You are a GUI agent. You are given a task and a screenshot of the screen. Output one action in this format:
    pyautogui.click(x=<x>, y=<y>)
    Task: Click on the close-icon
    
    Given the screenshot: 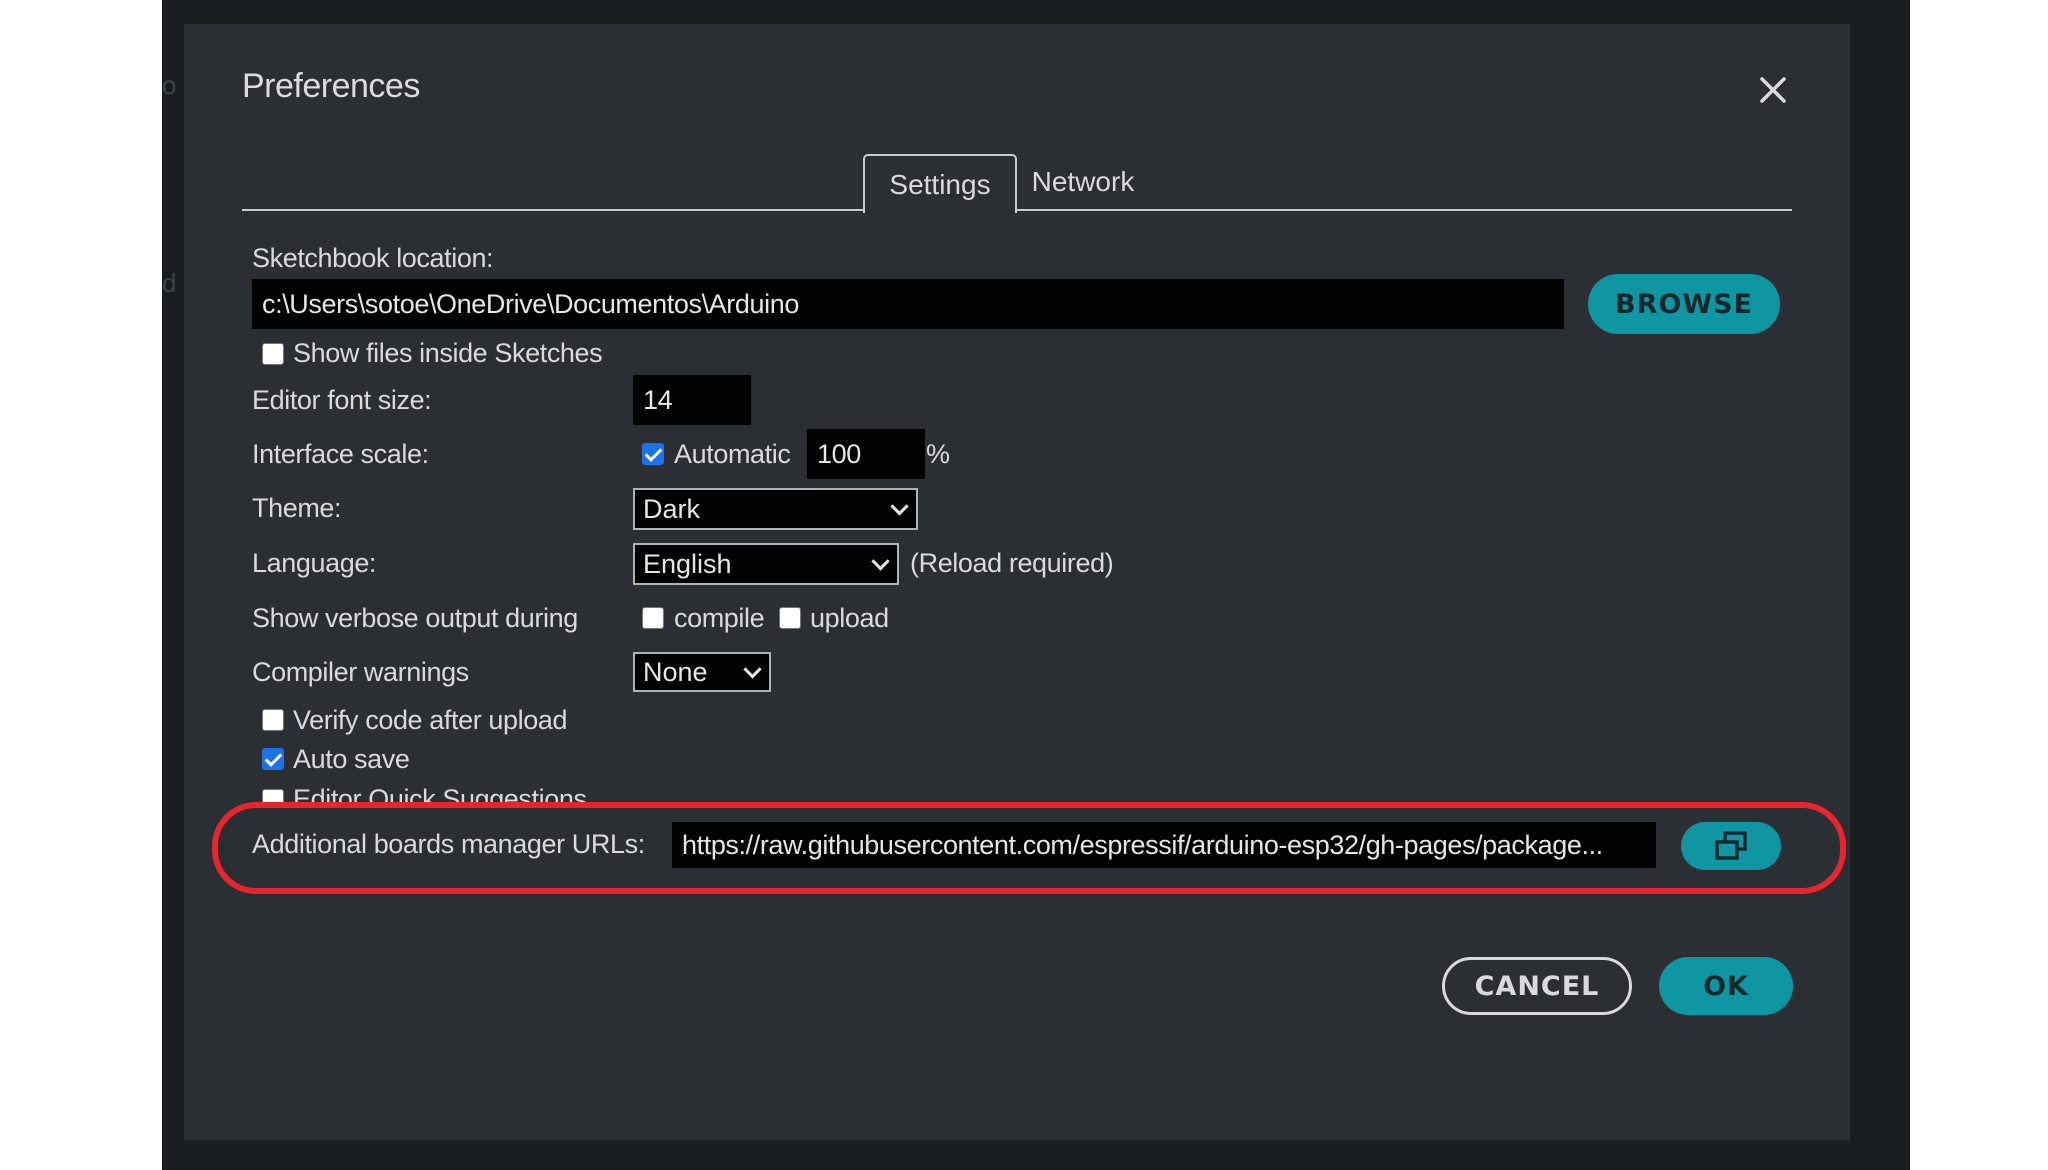 What is the action you would take?
    pyautogui.click(x=1773, y=90)
    